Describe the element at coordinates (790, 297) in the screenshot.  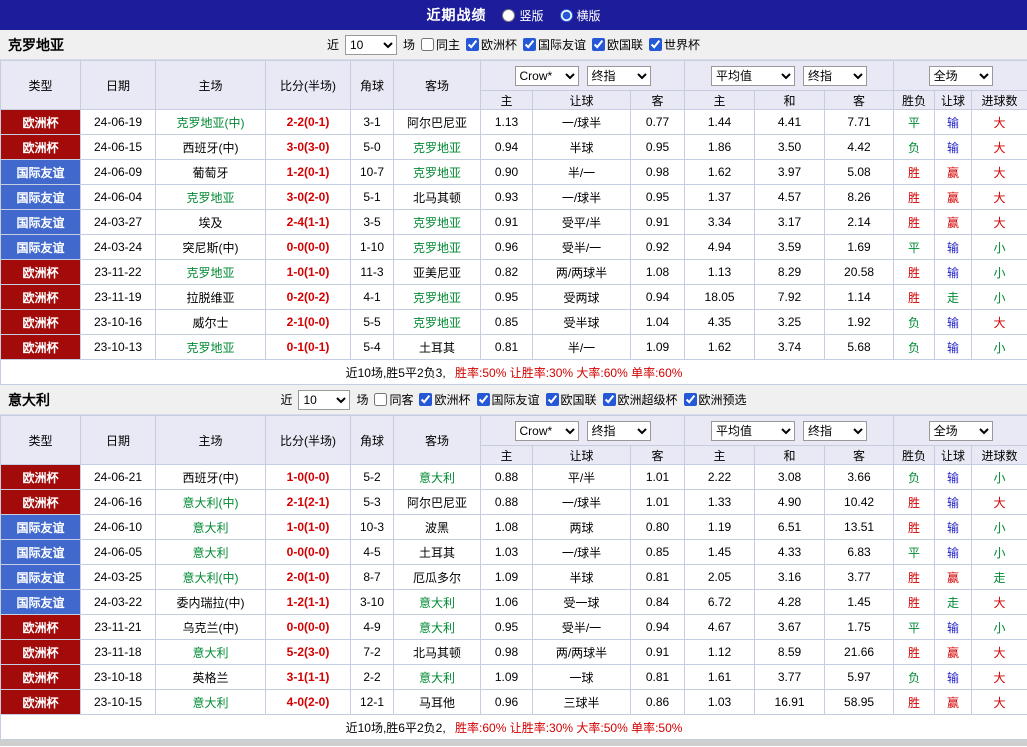
I see `euro-draw-odds: 7.92` at that location.